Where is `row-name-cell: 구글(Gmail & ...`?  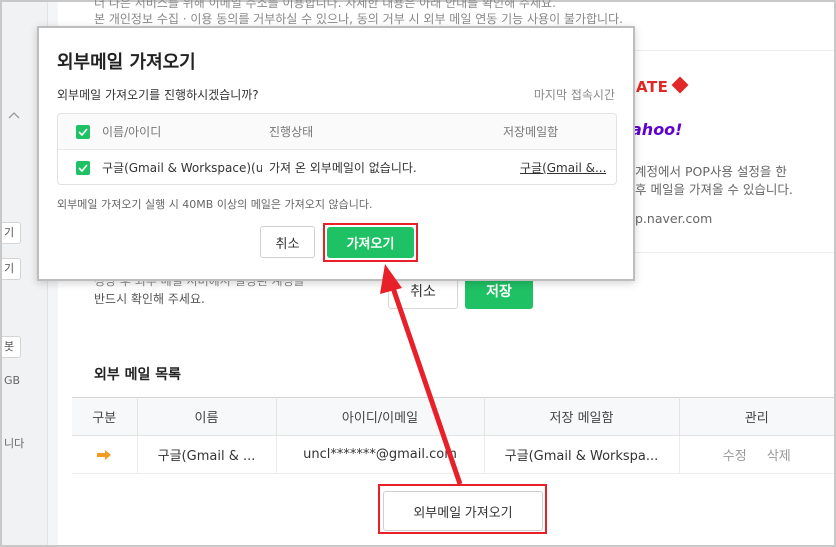
row-name-cell: 구글(Gmail & ... is located at coordinates (207, 454).